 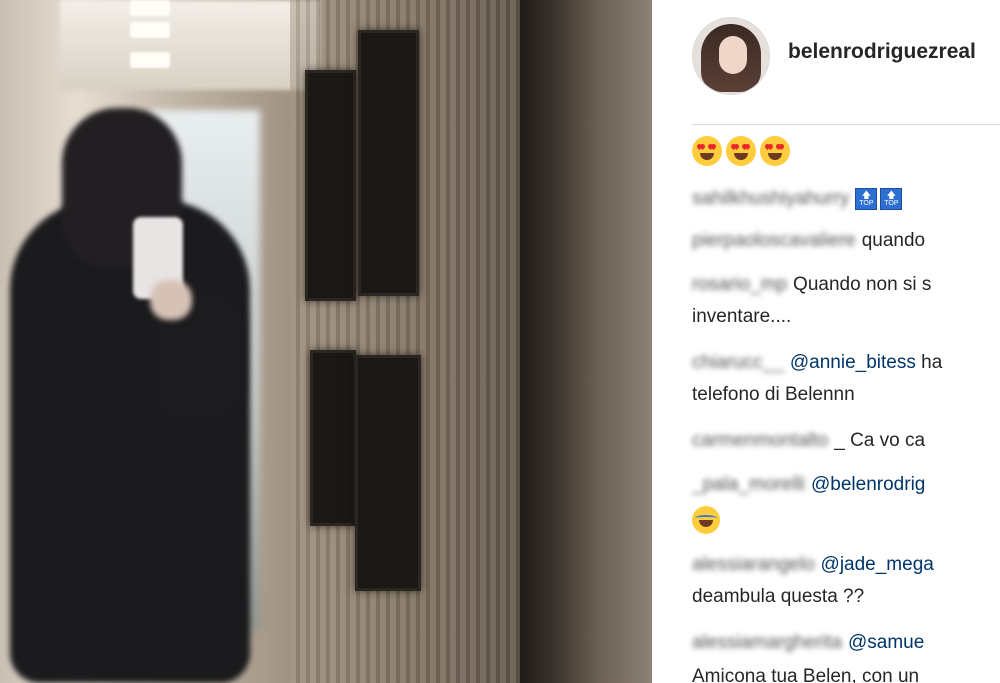 What do you see at coordinates (738, 362) in the screenshot?
I see `comment-username: chiarucc__` at bounding box center [738, 362].